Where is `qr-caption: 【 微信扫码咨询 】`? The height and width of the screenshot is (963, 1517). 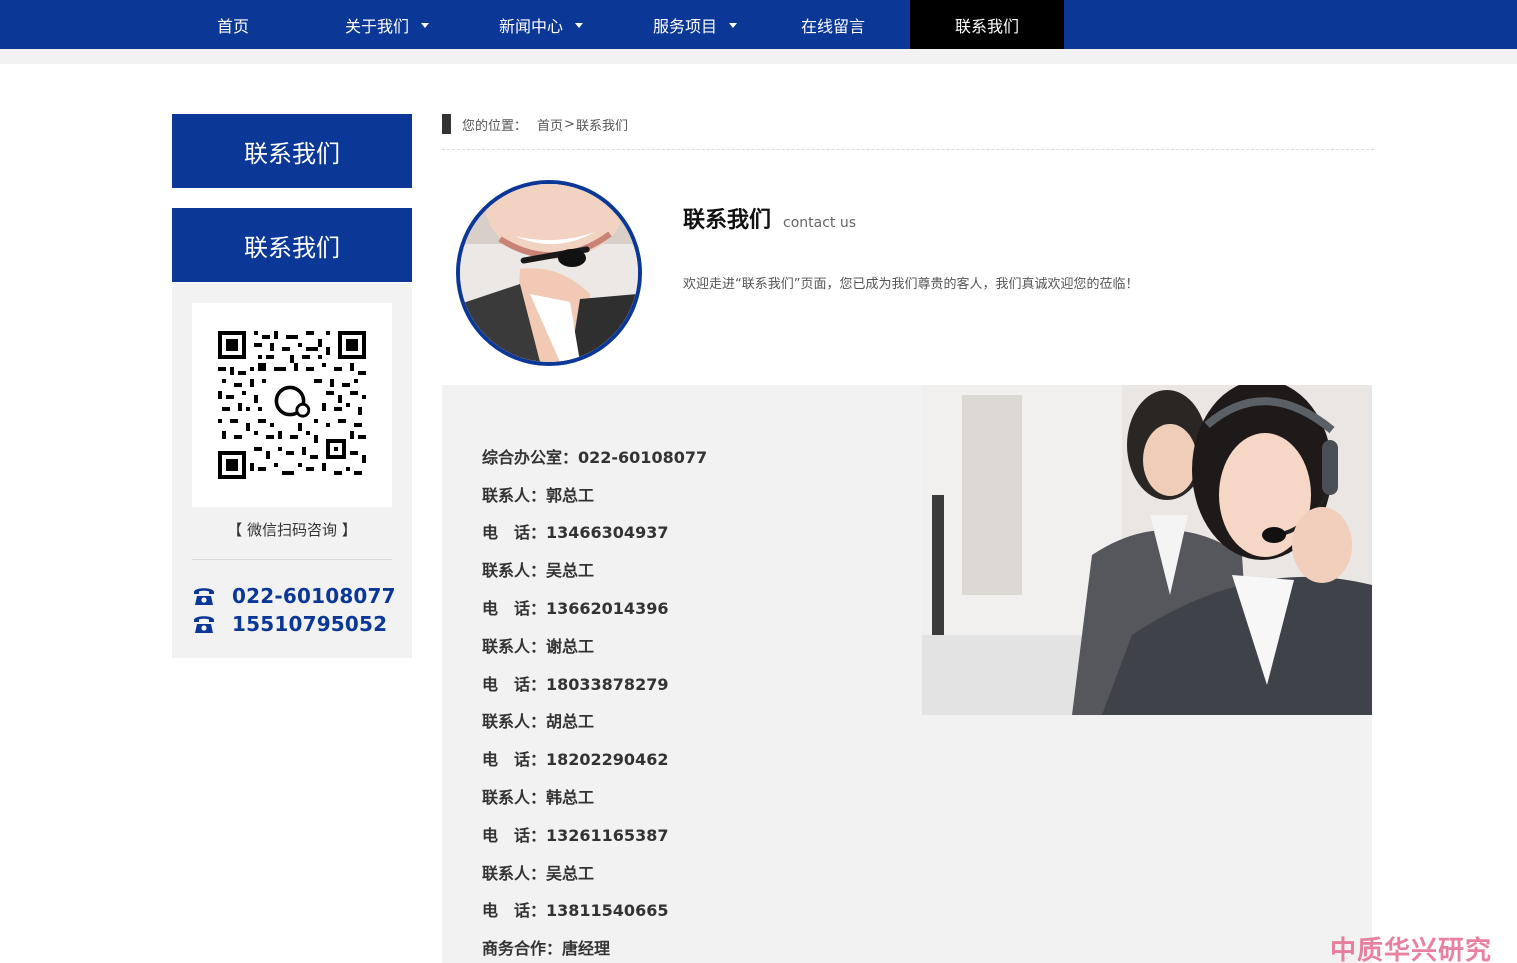
qr-caption: 【 微信扫码咨询 】 is located at coordinates (292, 530).